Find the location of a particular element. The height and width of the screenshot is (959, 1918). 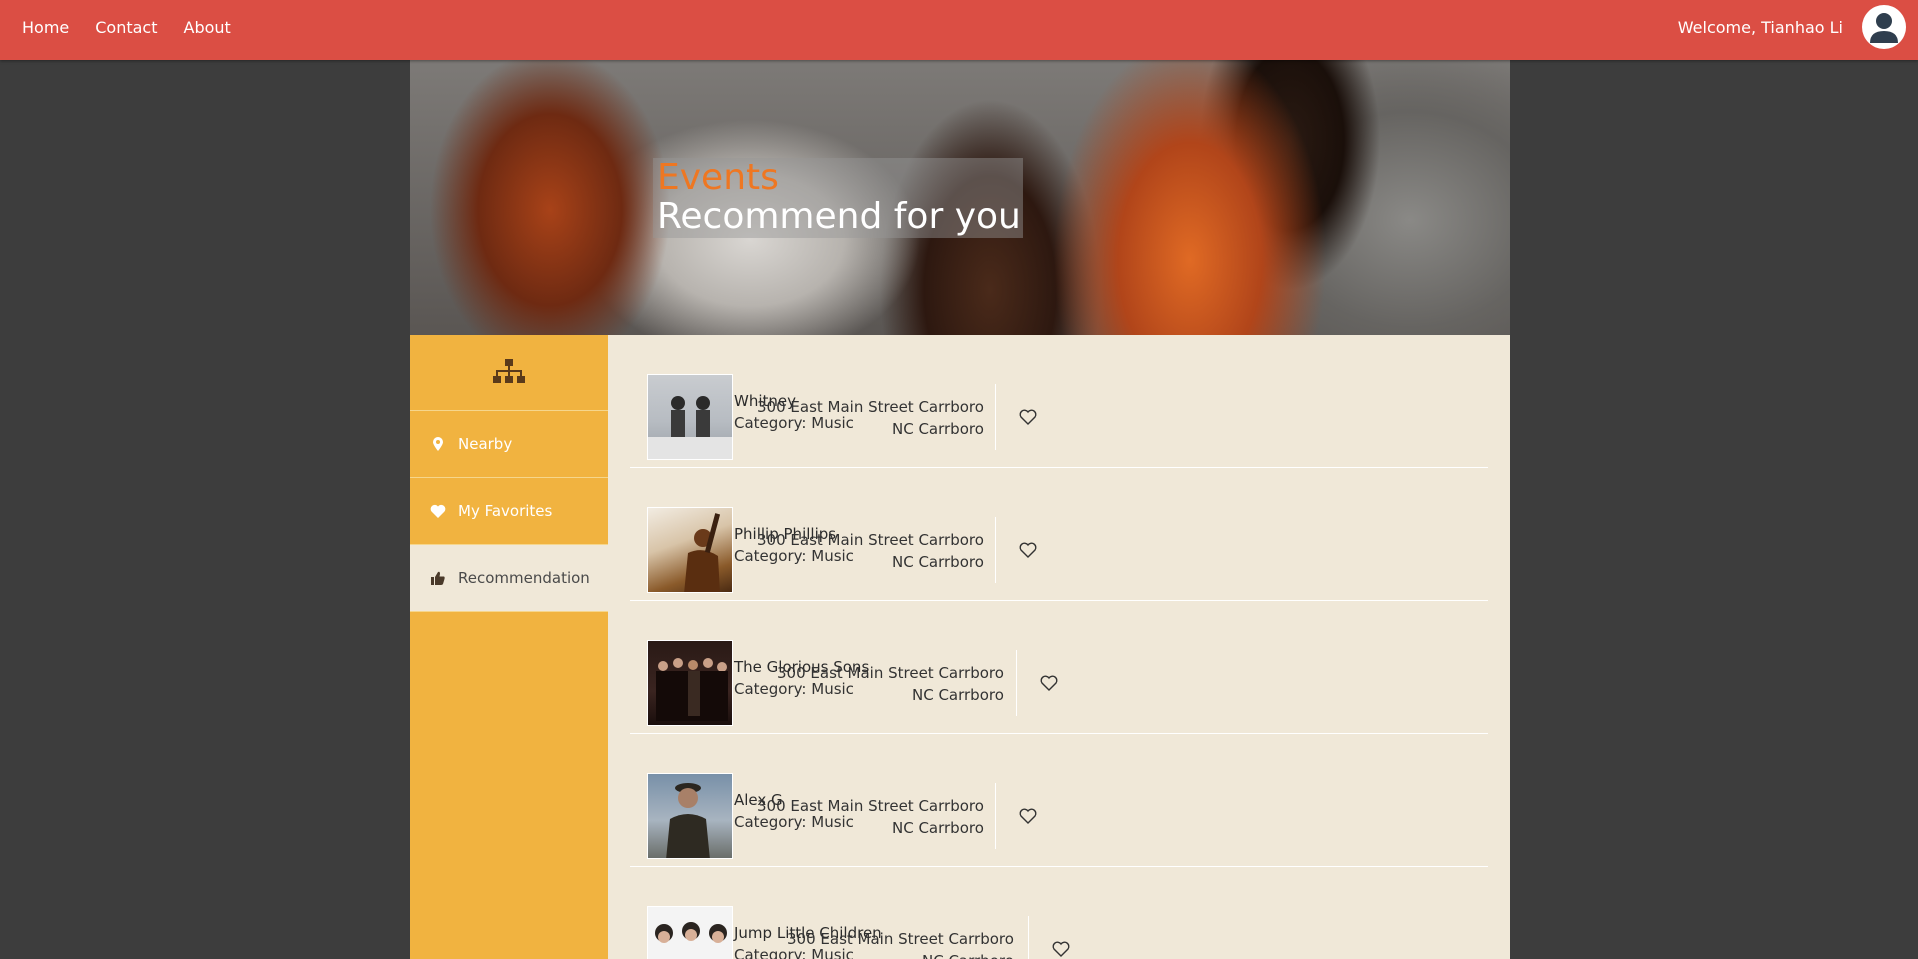

sitemap-icon is located at coordinates (509, 370).